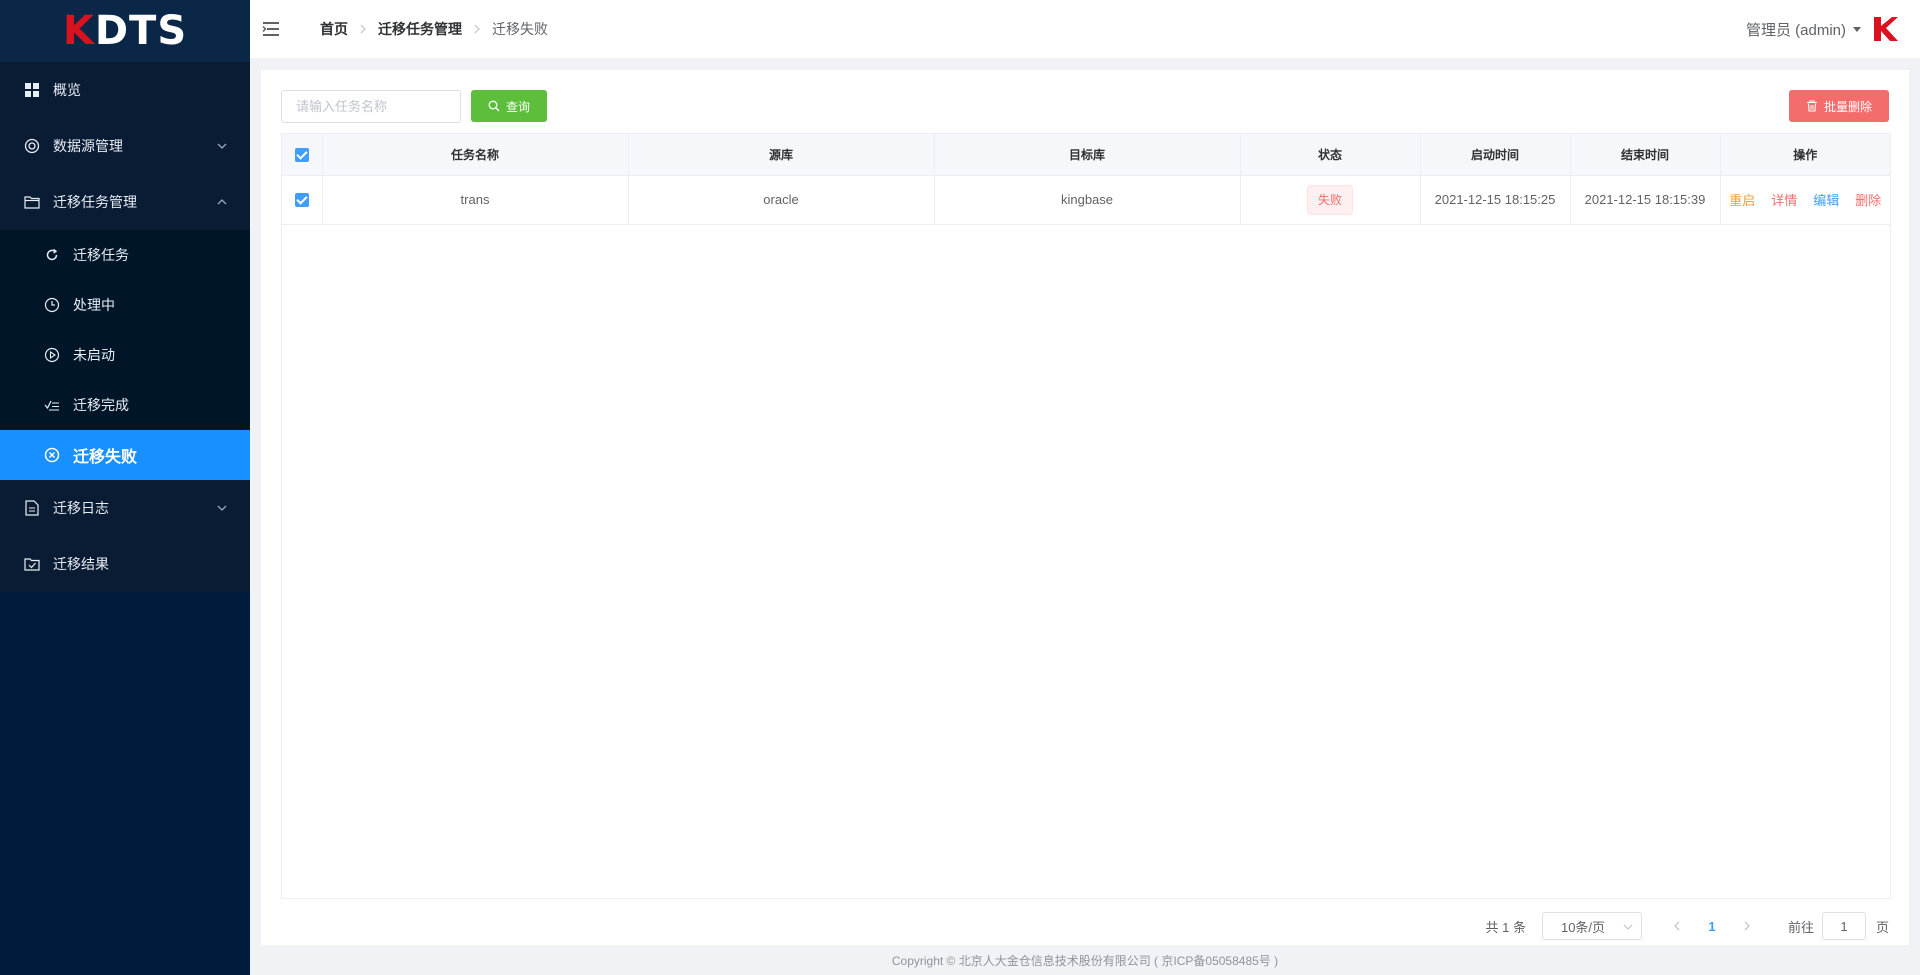  I want to click on restart-link: 重启, so click(1742, 200).